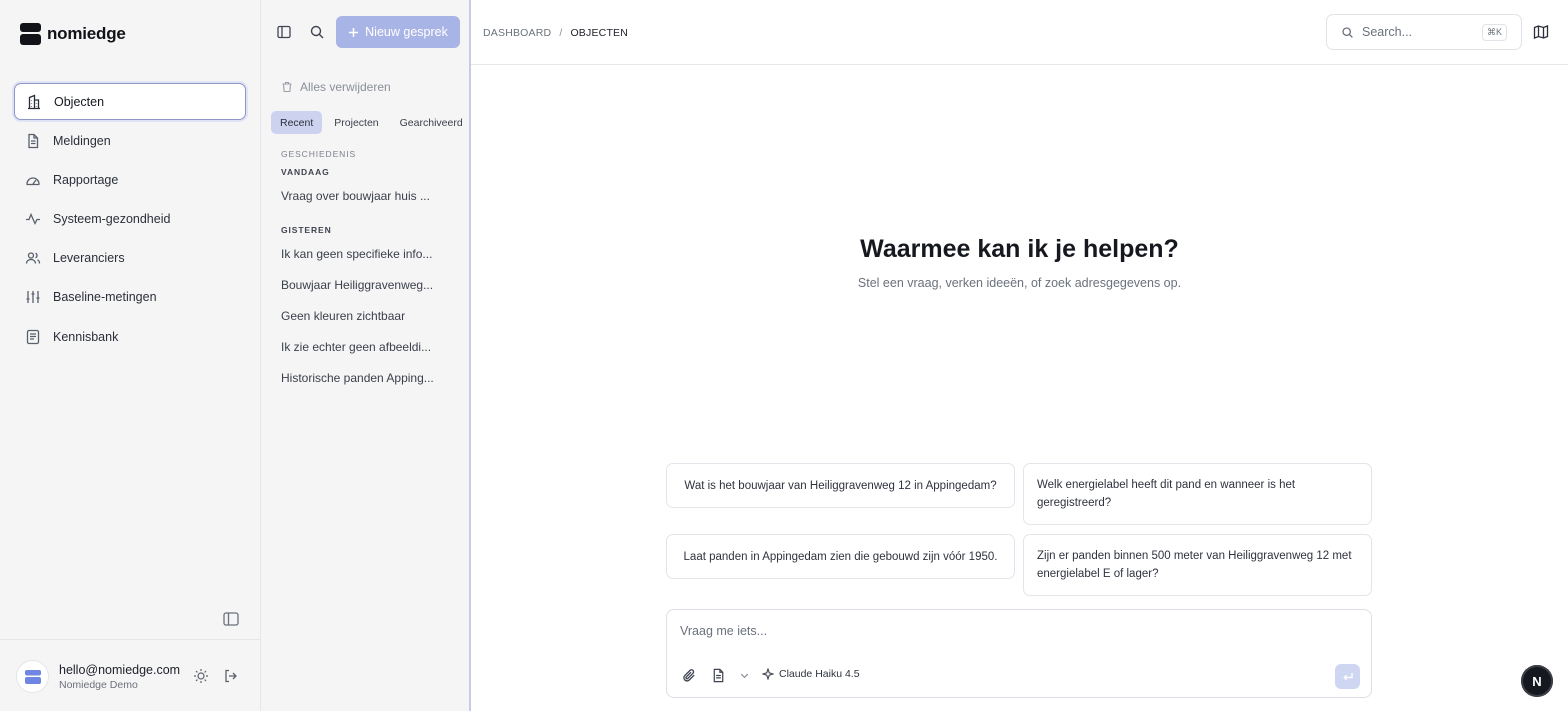 The image size is (1568, 711). I want to click on sidebar-item-systeem-gezondheid: Systeem-gezondheid, so click(130, 219).